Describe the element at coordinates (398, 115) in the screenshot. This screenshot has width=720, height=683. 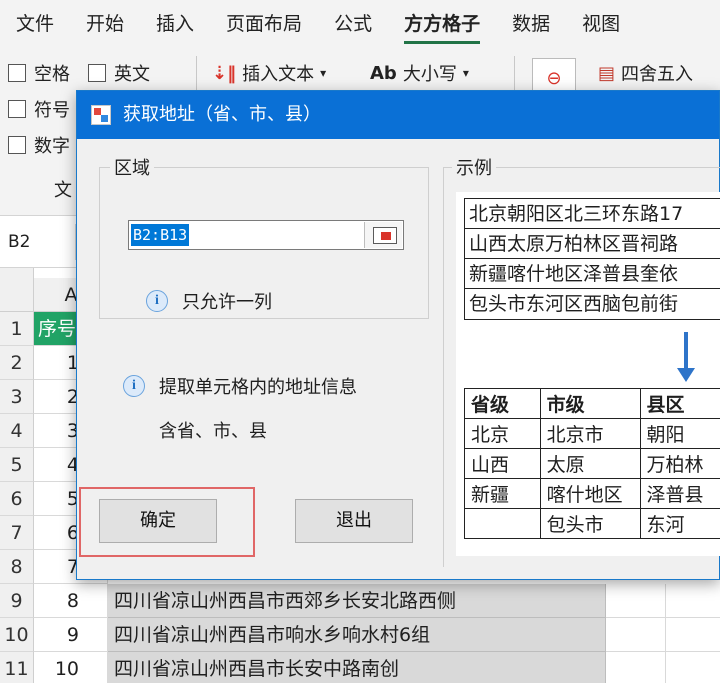
I see `dialog-title: 获取地址（省、市、县）` at that location.